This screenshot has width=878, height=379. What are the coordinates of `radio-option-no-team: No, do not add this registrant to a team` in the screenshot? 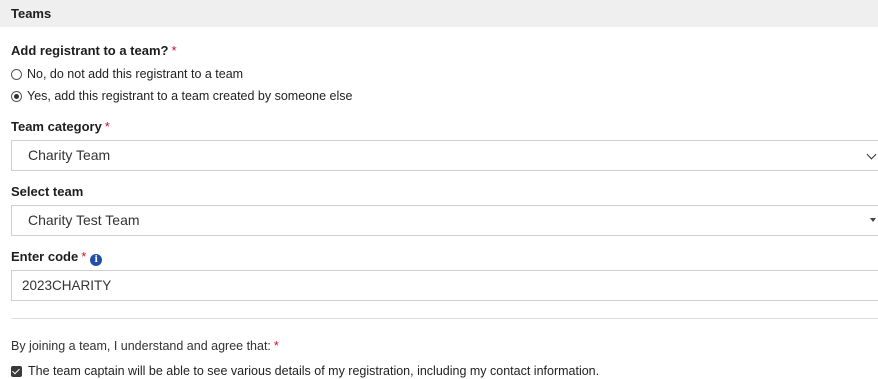 It's located at (127, 74).